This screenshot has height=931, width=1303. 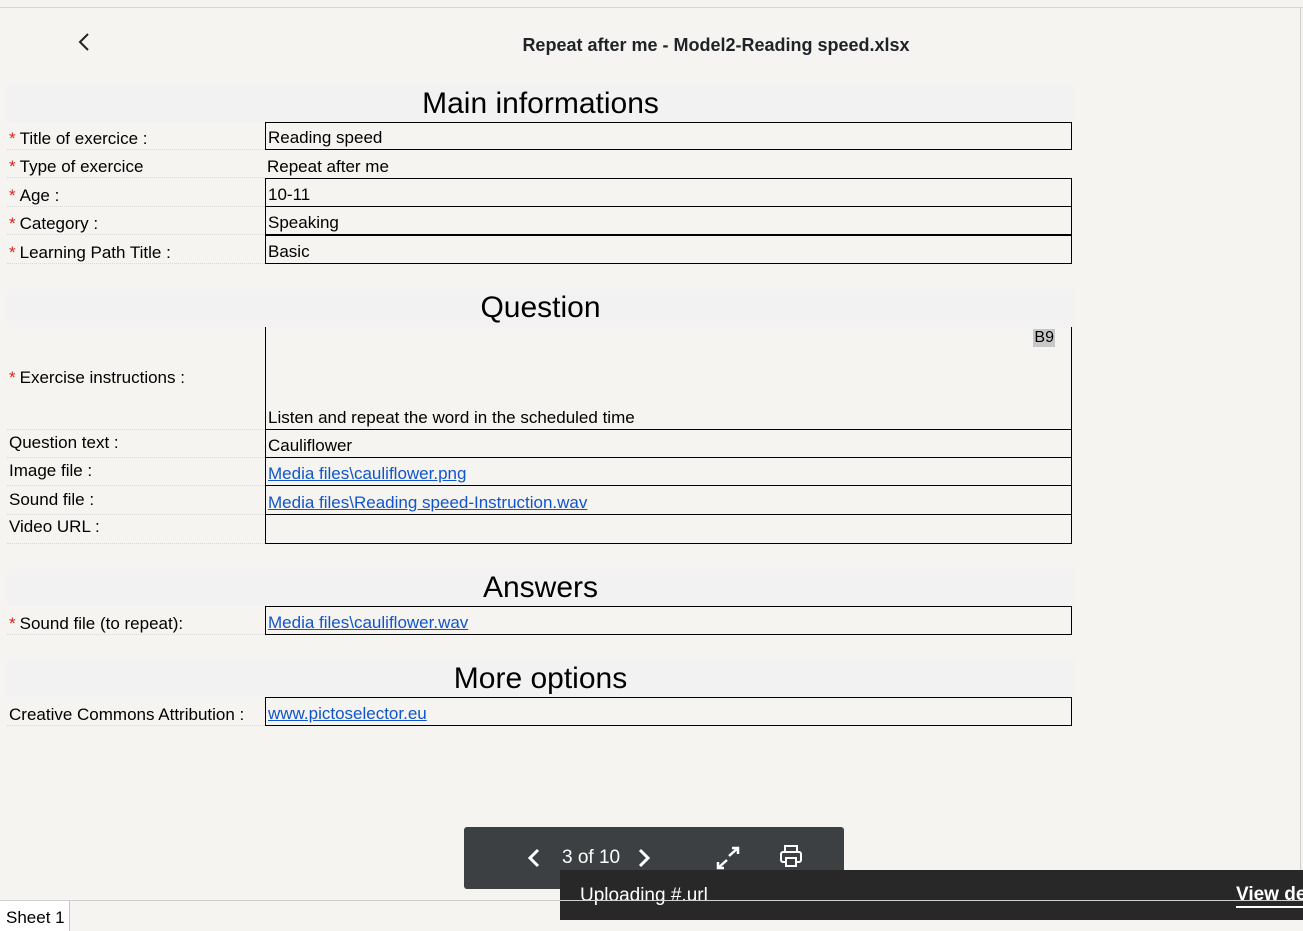 I want to click on field-label: Creative Commons Attribution :, so click(x=127, y=714).